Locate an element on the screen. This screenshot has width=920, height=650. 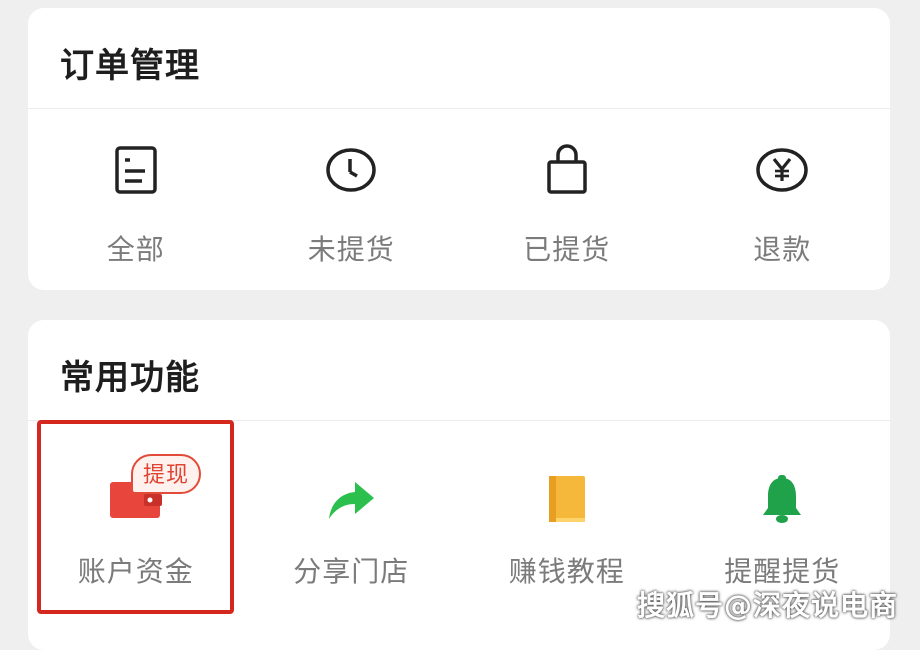
account-funds-label: 账户资金 is located at coordinates (135, 571).